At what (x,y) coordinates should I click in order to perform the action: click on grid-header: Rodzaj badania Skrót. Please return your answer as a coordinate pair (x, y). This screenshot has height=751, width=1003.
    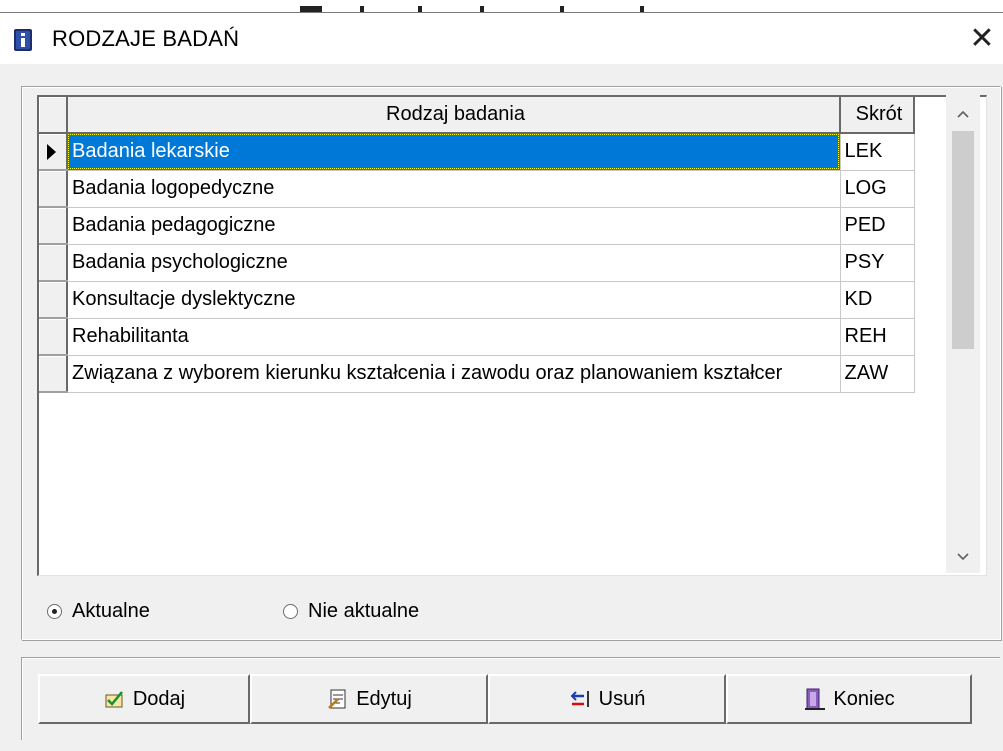
    Looking at the image, I should click on (477, 115).